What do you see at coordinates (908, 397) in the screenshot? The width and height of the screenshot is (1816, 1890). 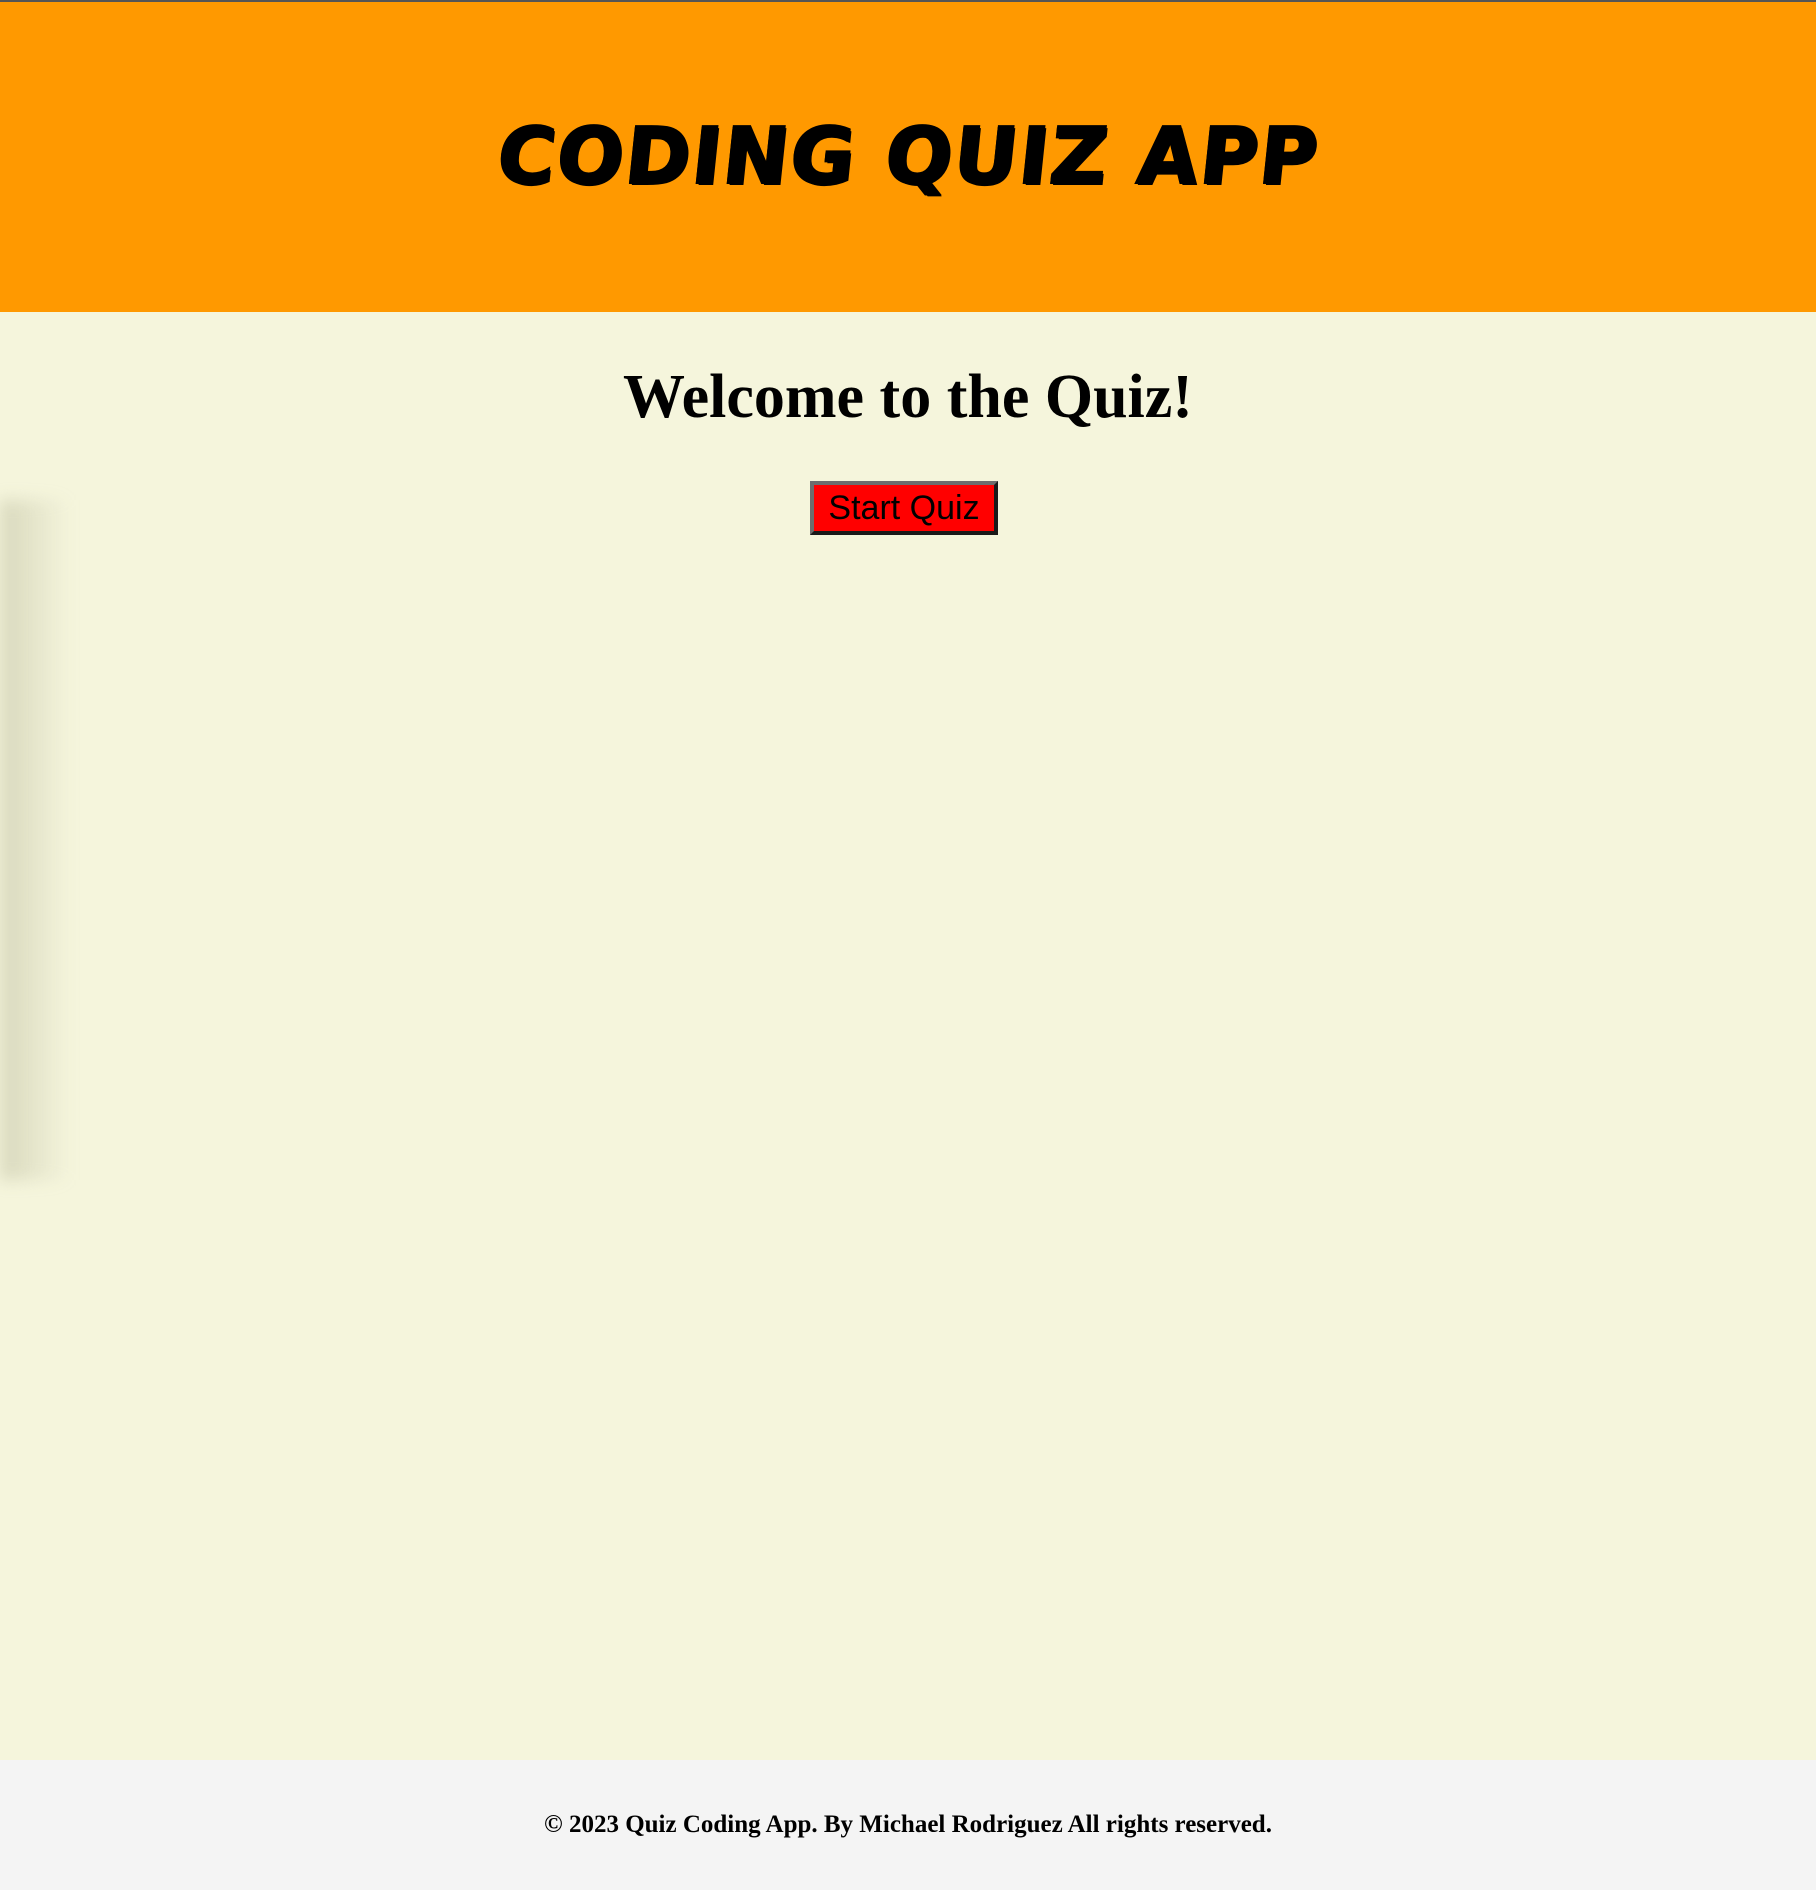 I see `welcome-heading: Welcome to the Quiz!` at bounding box center [908, 397].